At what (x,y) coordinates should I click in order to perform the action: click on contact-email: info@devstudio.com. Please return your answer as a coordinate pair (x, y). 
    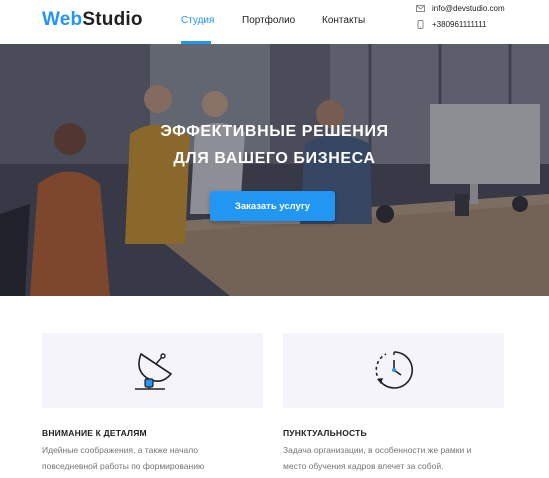
    Looking at the image, I should click on (460, 8).